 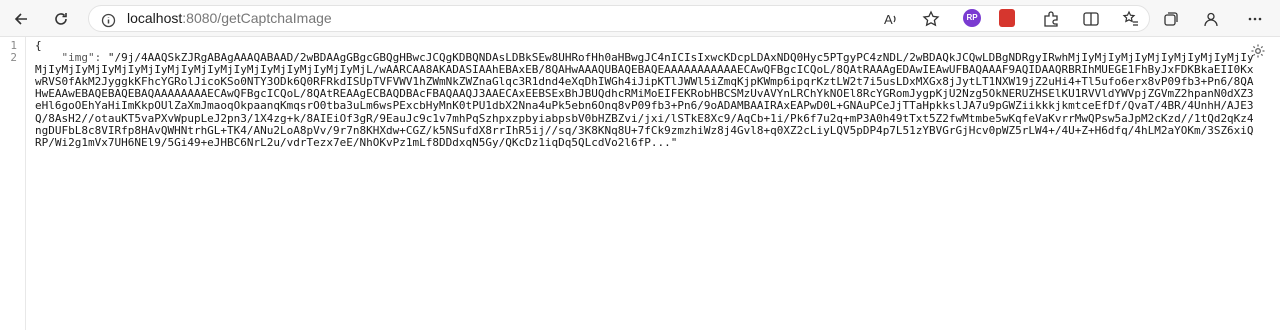 I want to click on svg-text: A, so click(x=888, y=19).